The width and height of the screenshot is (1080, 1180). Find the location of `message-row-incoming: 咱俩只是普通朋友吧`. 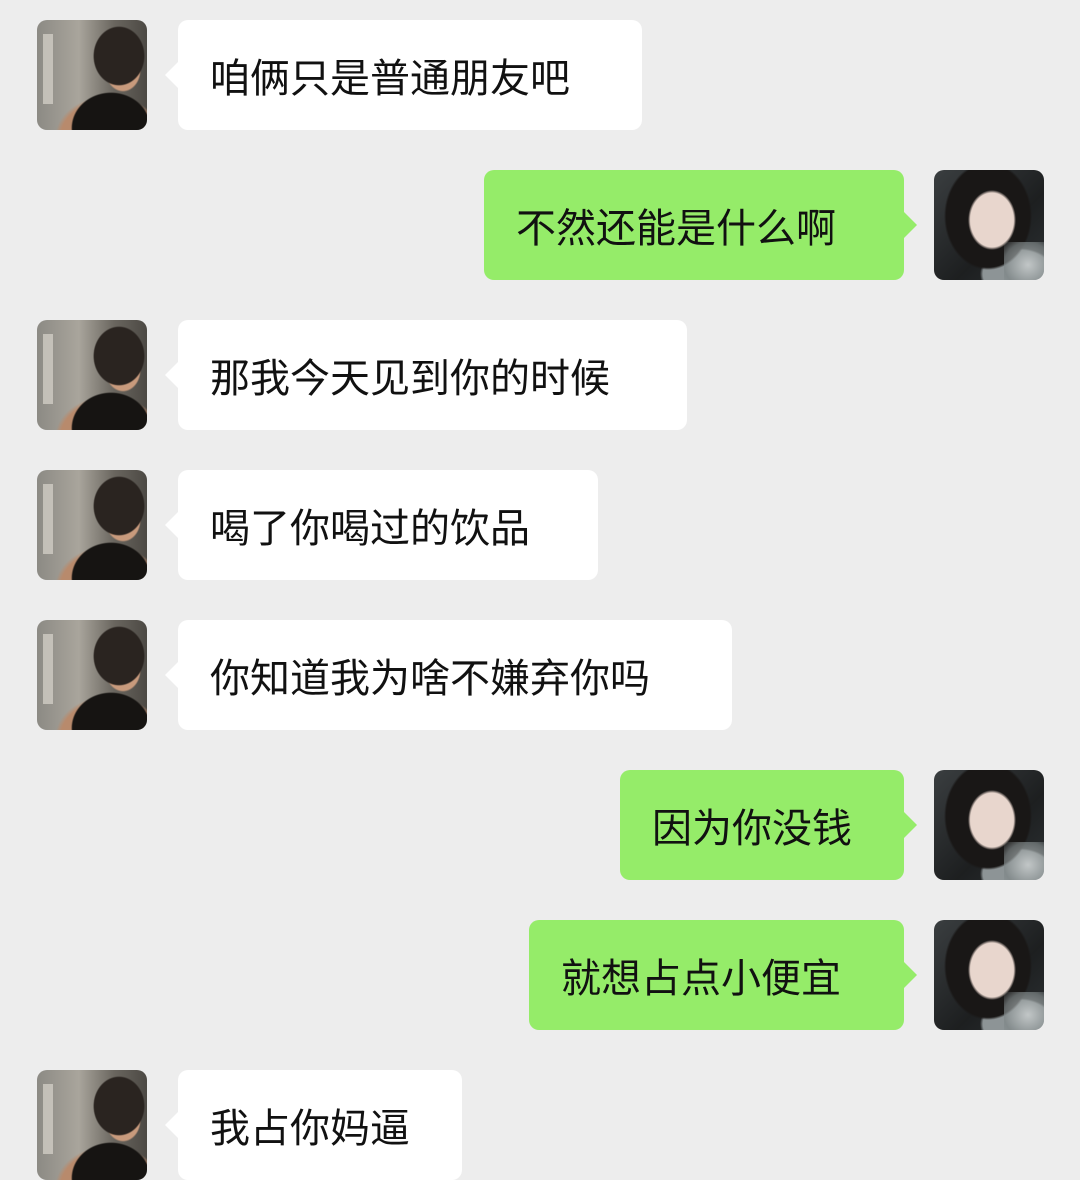

message-row-incoming: 咱俩只是普通朋友吧 is located at coordinates (540, 75).